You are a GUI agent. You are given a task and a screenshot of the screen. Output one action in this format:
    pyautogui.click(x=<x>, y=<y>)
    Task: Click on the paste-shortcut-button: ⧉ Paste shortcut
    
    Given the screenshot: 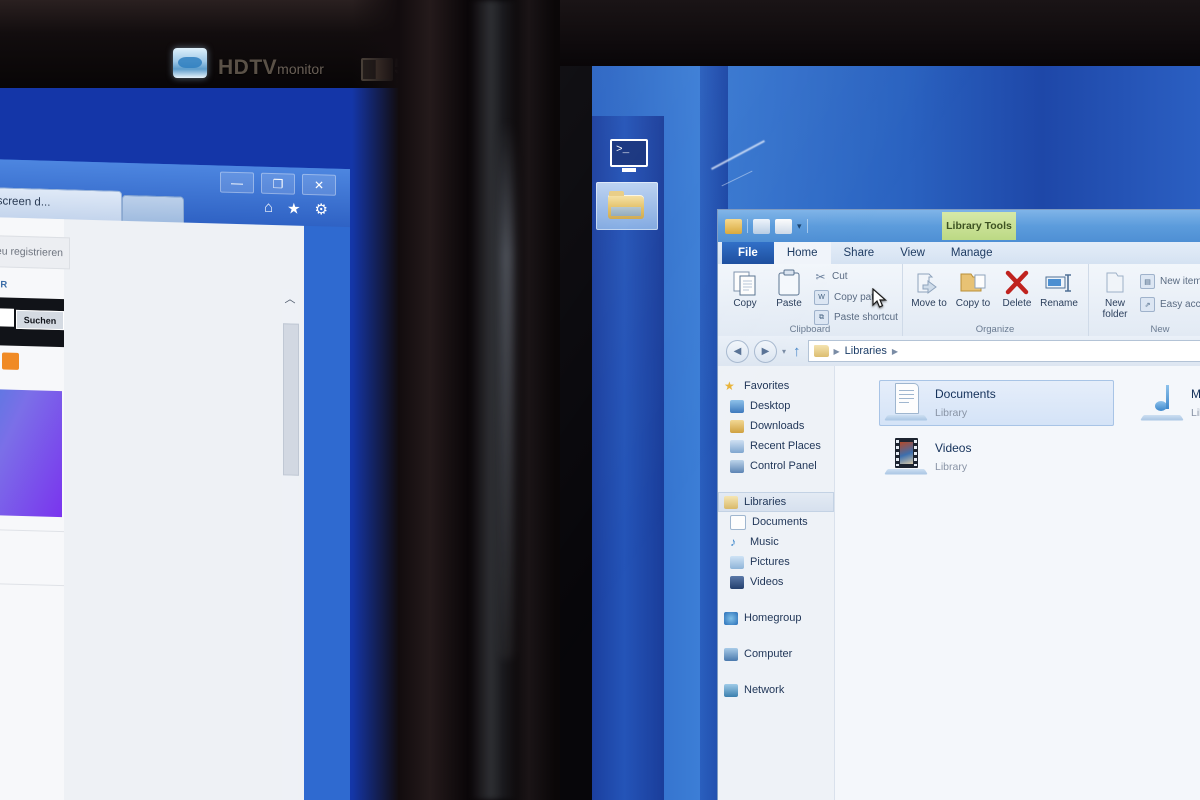 What is the action you would take?
    pyautogui.click(x=856, y=317)
    